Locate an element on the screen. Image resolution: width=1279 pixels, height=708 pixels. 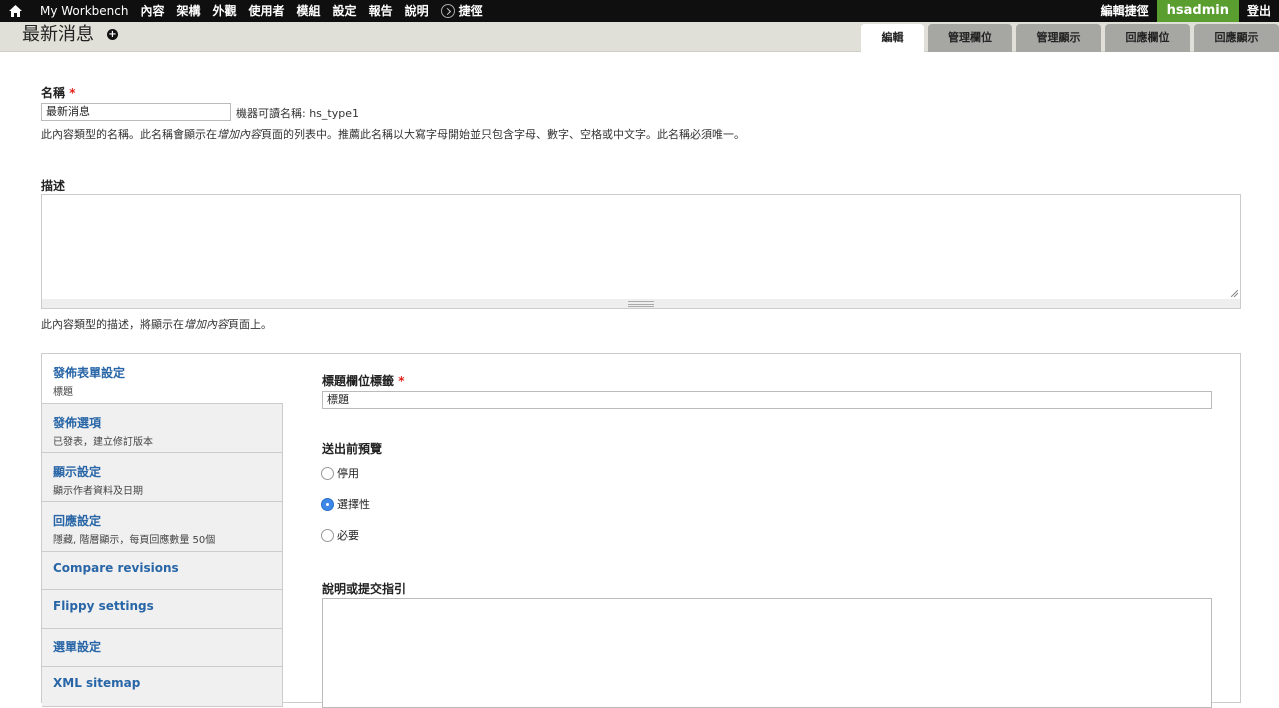
menu-item-config: 設定 is located at coordinates (345, 11).